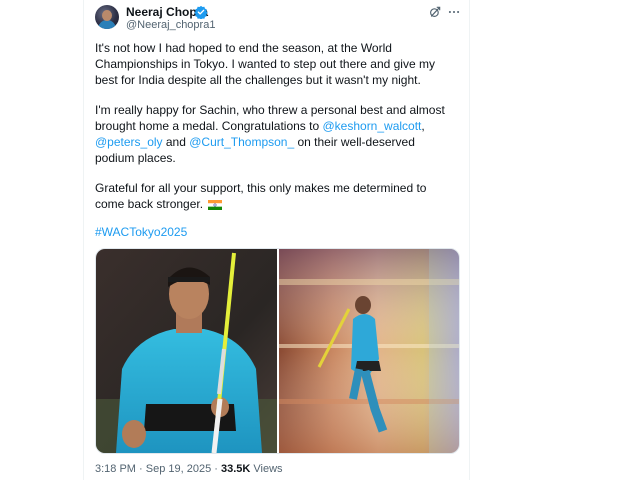  What do you see at coordinates (178, 469) in the screenshot?
I see `tweet-date: Sep 19, 2025` at bounding box center [178, 469].